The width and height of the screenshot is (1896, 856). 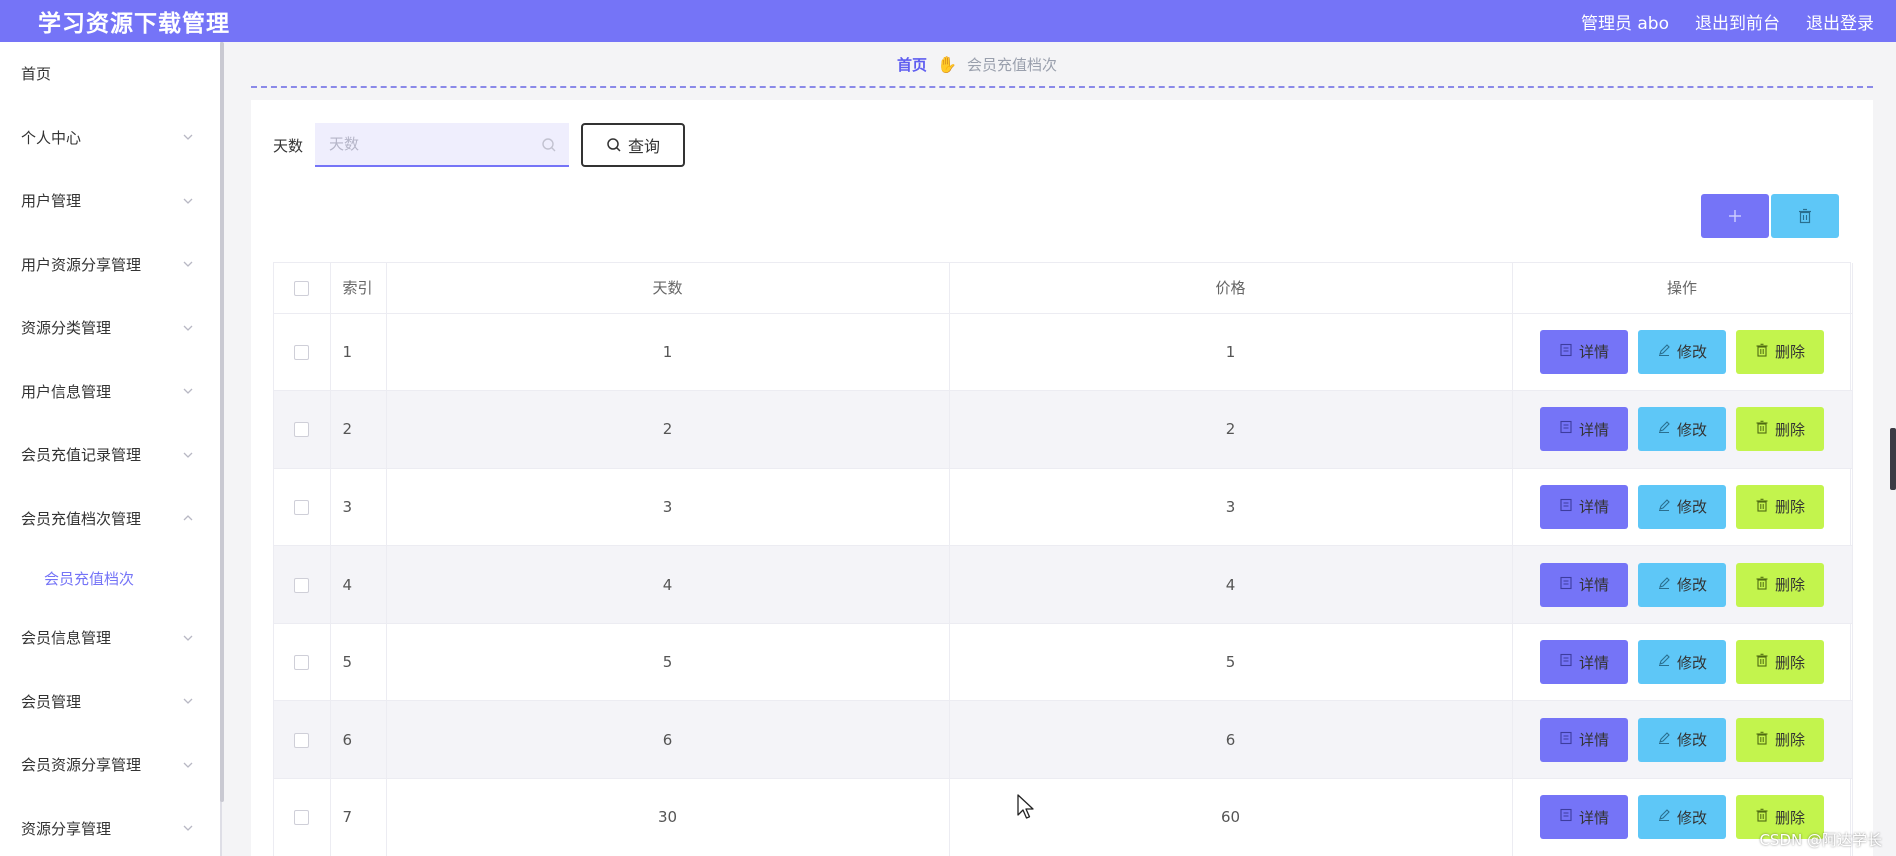 I want to click on days-search-input, so click(x=424, y=144).